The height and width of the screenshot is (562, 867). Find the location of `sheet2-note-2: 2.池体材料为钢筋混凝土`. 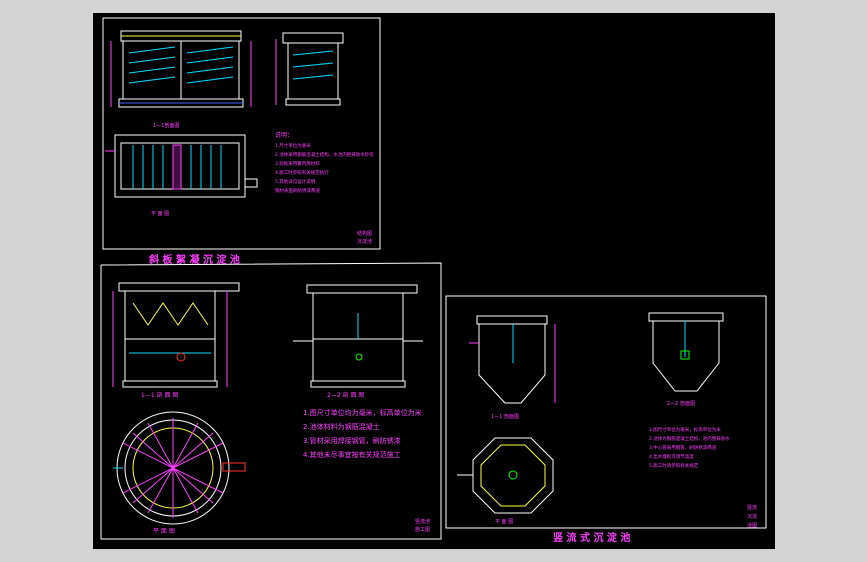

sheet2-note-2: 2.池体材料为钢筋混凝土 is located at coordinates (341, 426).